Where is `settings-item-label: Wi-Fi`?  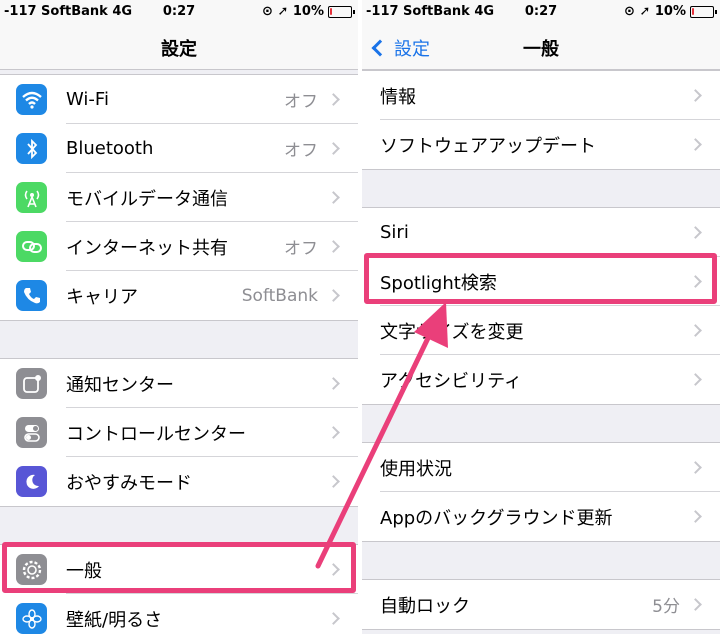
settings-item-label: Wi-Fi is located at coordinates (87, 99).